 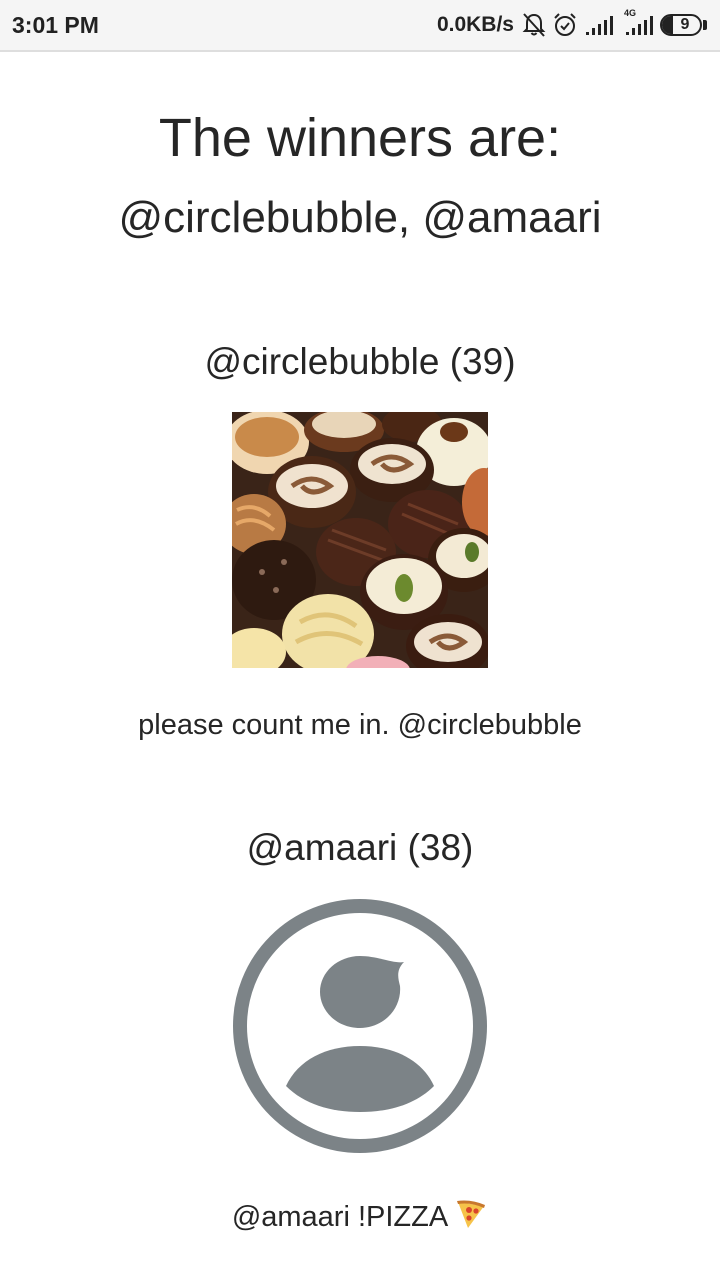 I want to click on battery-level: 9, so click(x=685, y=24).